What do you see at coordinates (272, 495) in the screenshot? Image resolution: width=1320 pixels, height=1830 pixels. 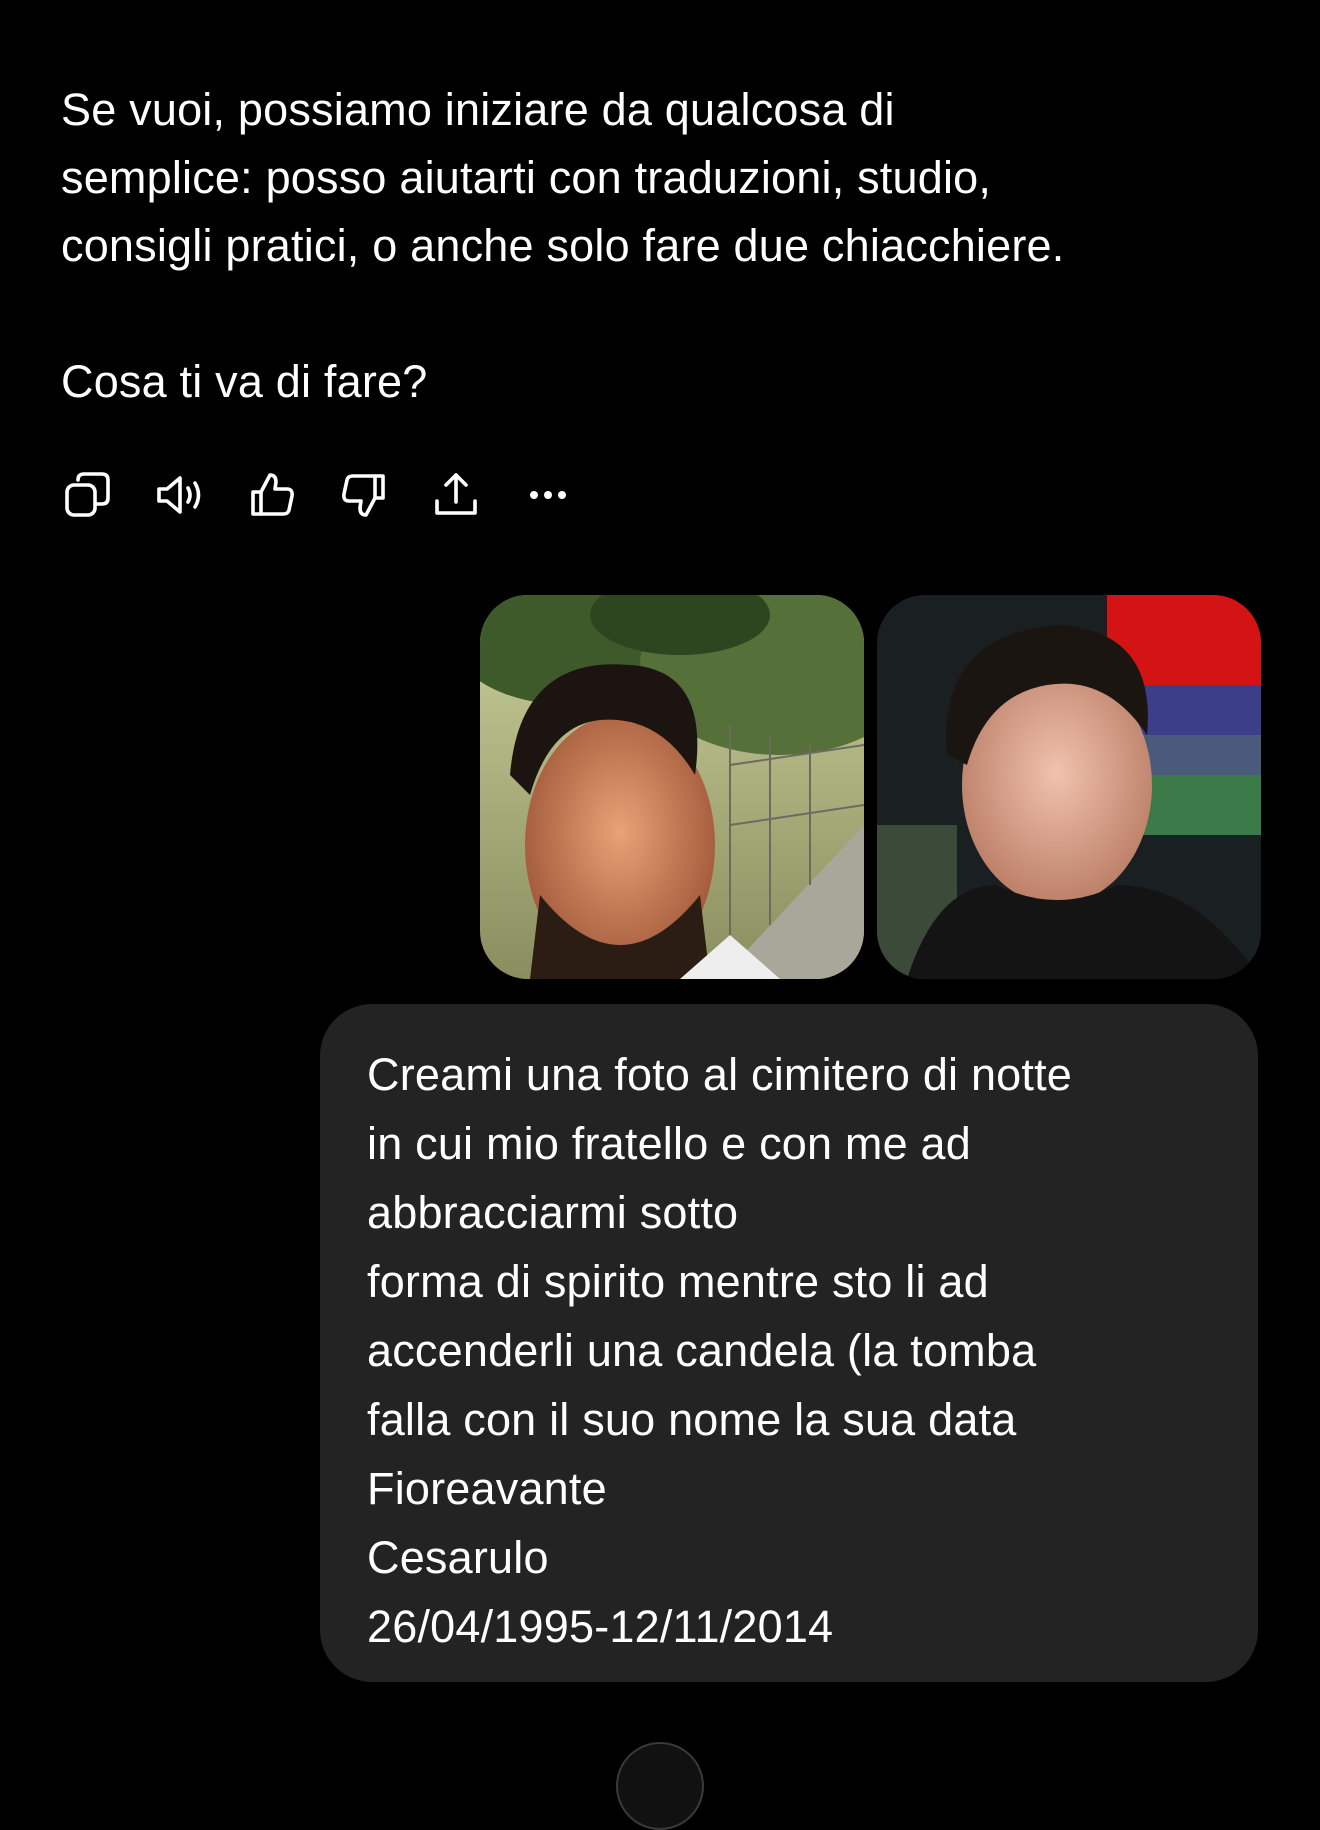 I see `thumbs-up-icon` at bounding box center [272, 495].